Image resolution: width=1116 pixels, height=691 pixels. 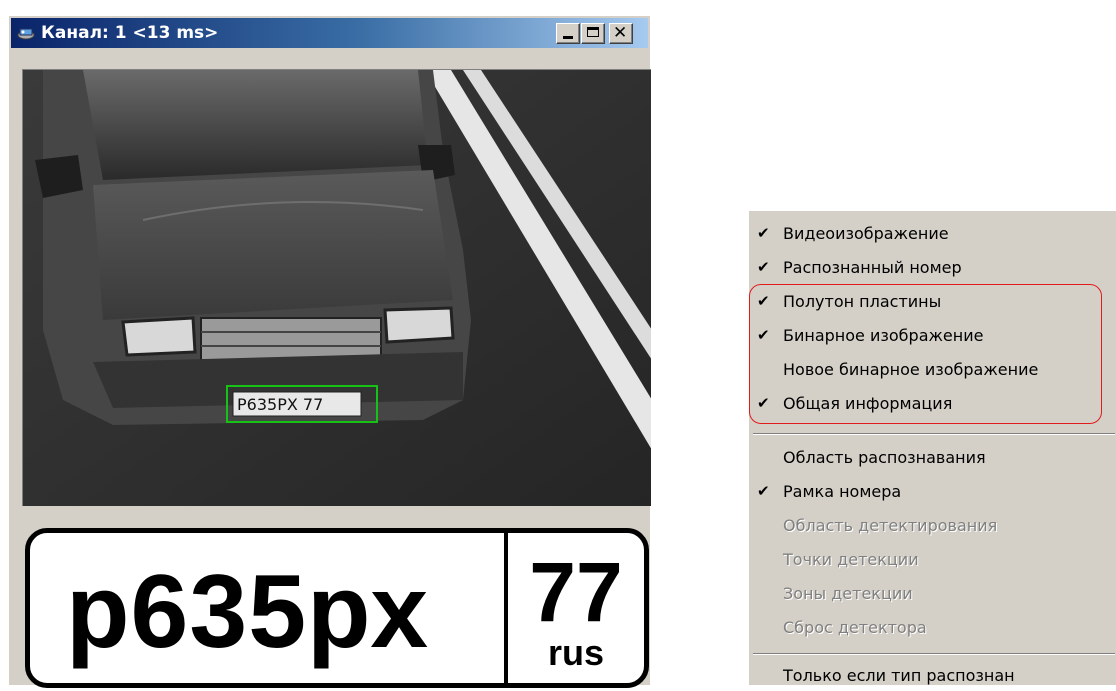 What do you see at coordinates (932, 492) in the screenshot?
I see `menu-item-number-frame: ✔ Рамка номера` at bounding box center [932, 492].